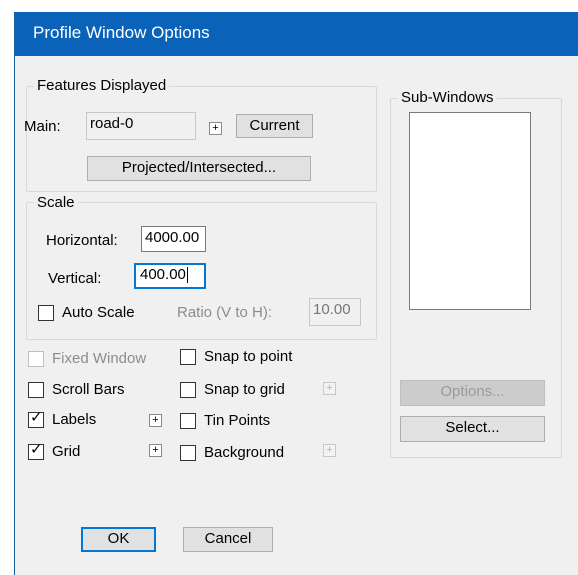 Image resolution: width=578 pixels, height=575 pixels. I want to click on title-bar: Profile Window Options, so click(296, 34).